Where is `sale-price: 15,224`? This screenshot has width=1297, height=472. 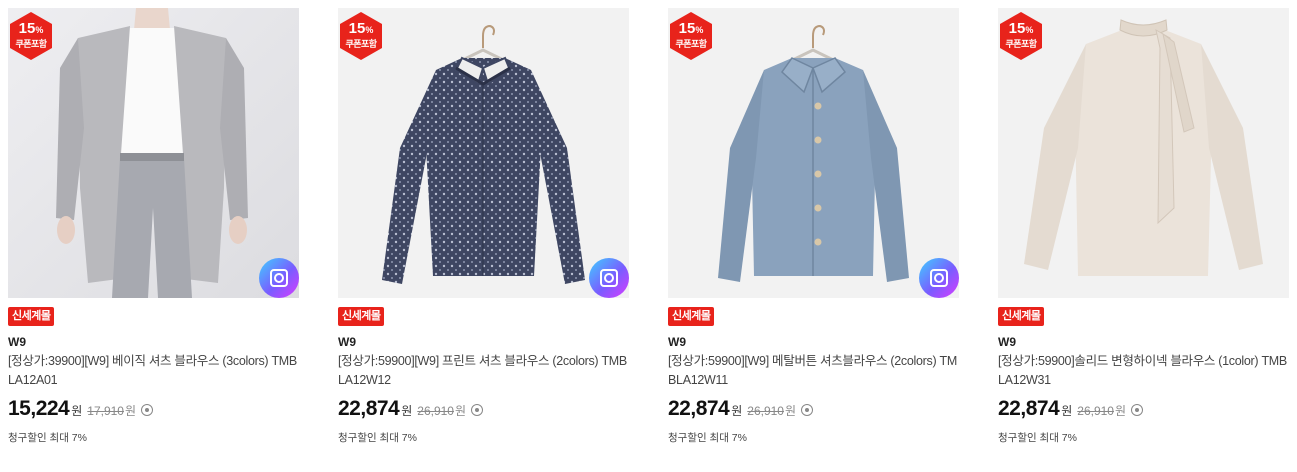 sale-price: 15,224 is located at coordinates (39, 408).